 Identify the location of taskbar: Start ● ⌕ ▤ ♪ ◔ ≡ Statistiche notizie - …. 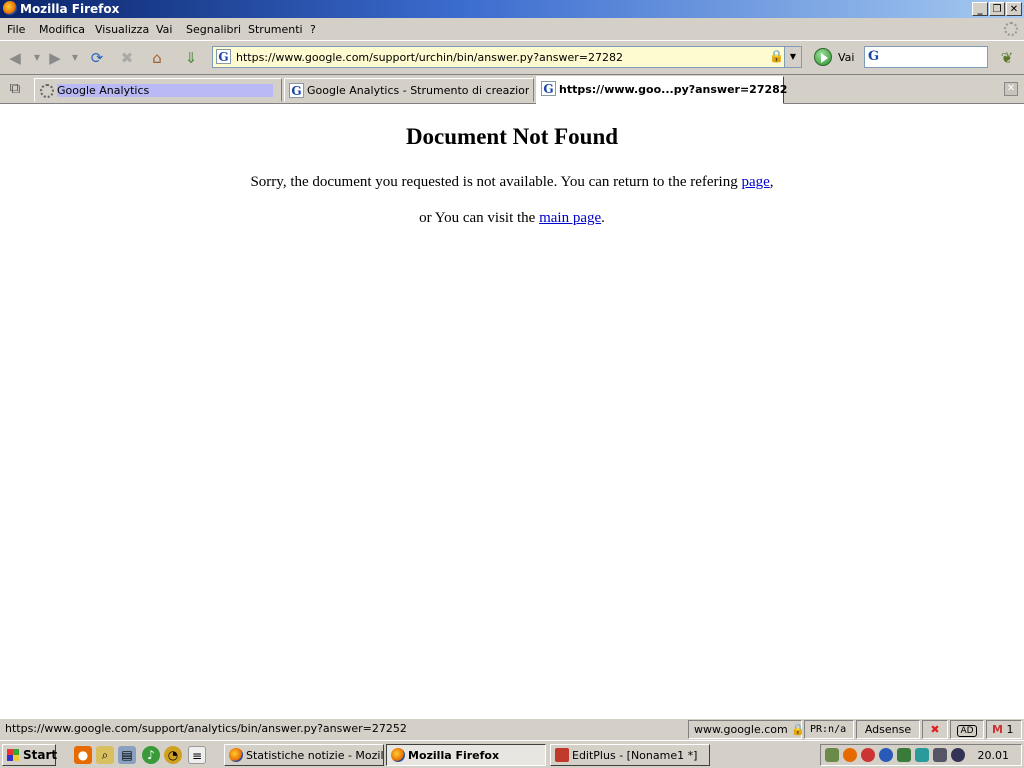
(512, 754).